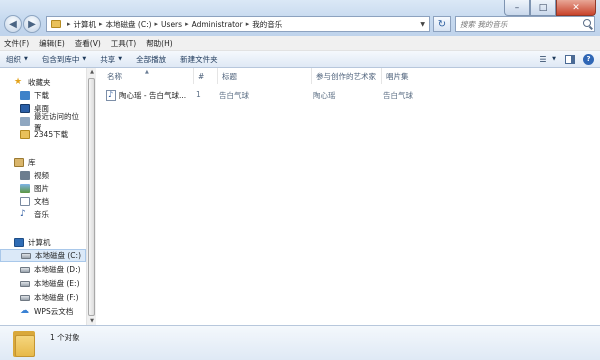  Describe the element at coordinates (397, 76) in the screenshot. I see `column-label: 唱片集` at that location.